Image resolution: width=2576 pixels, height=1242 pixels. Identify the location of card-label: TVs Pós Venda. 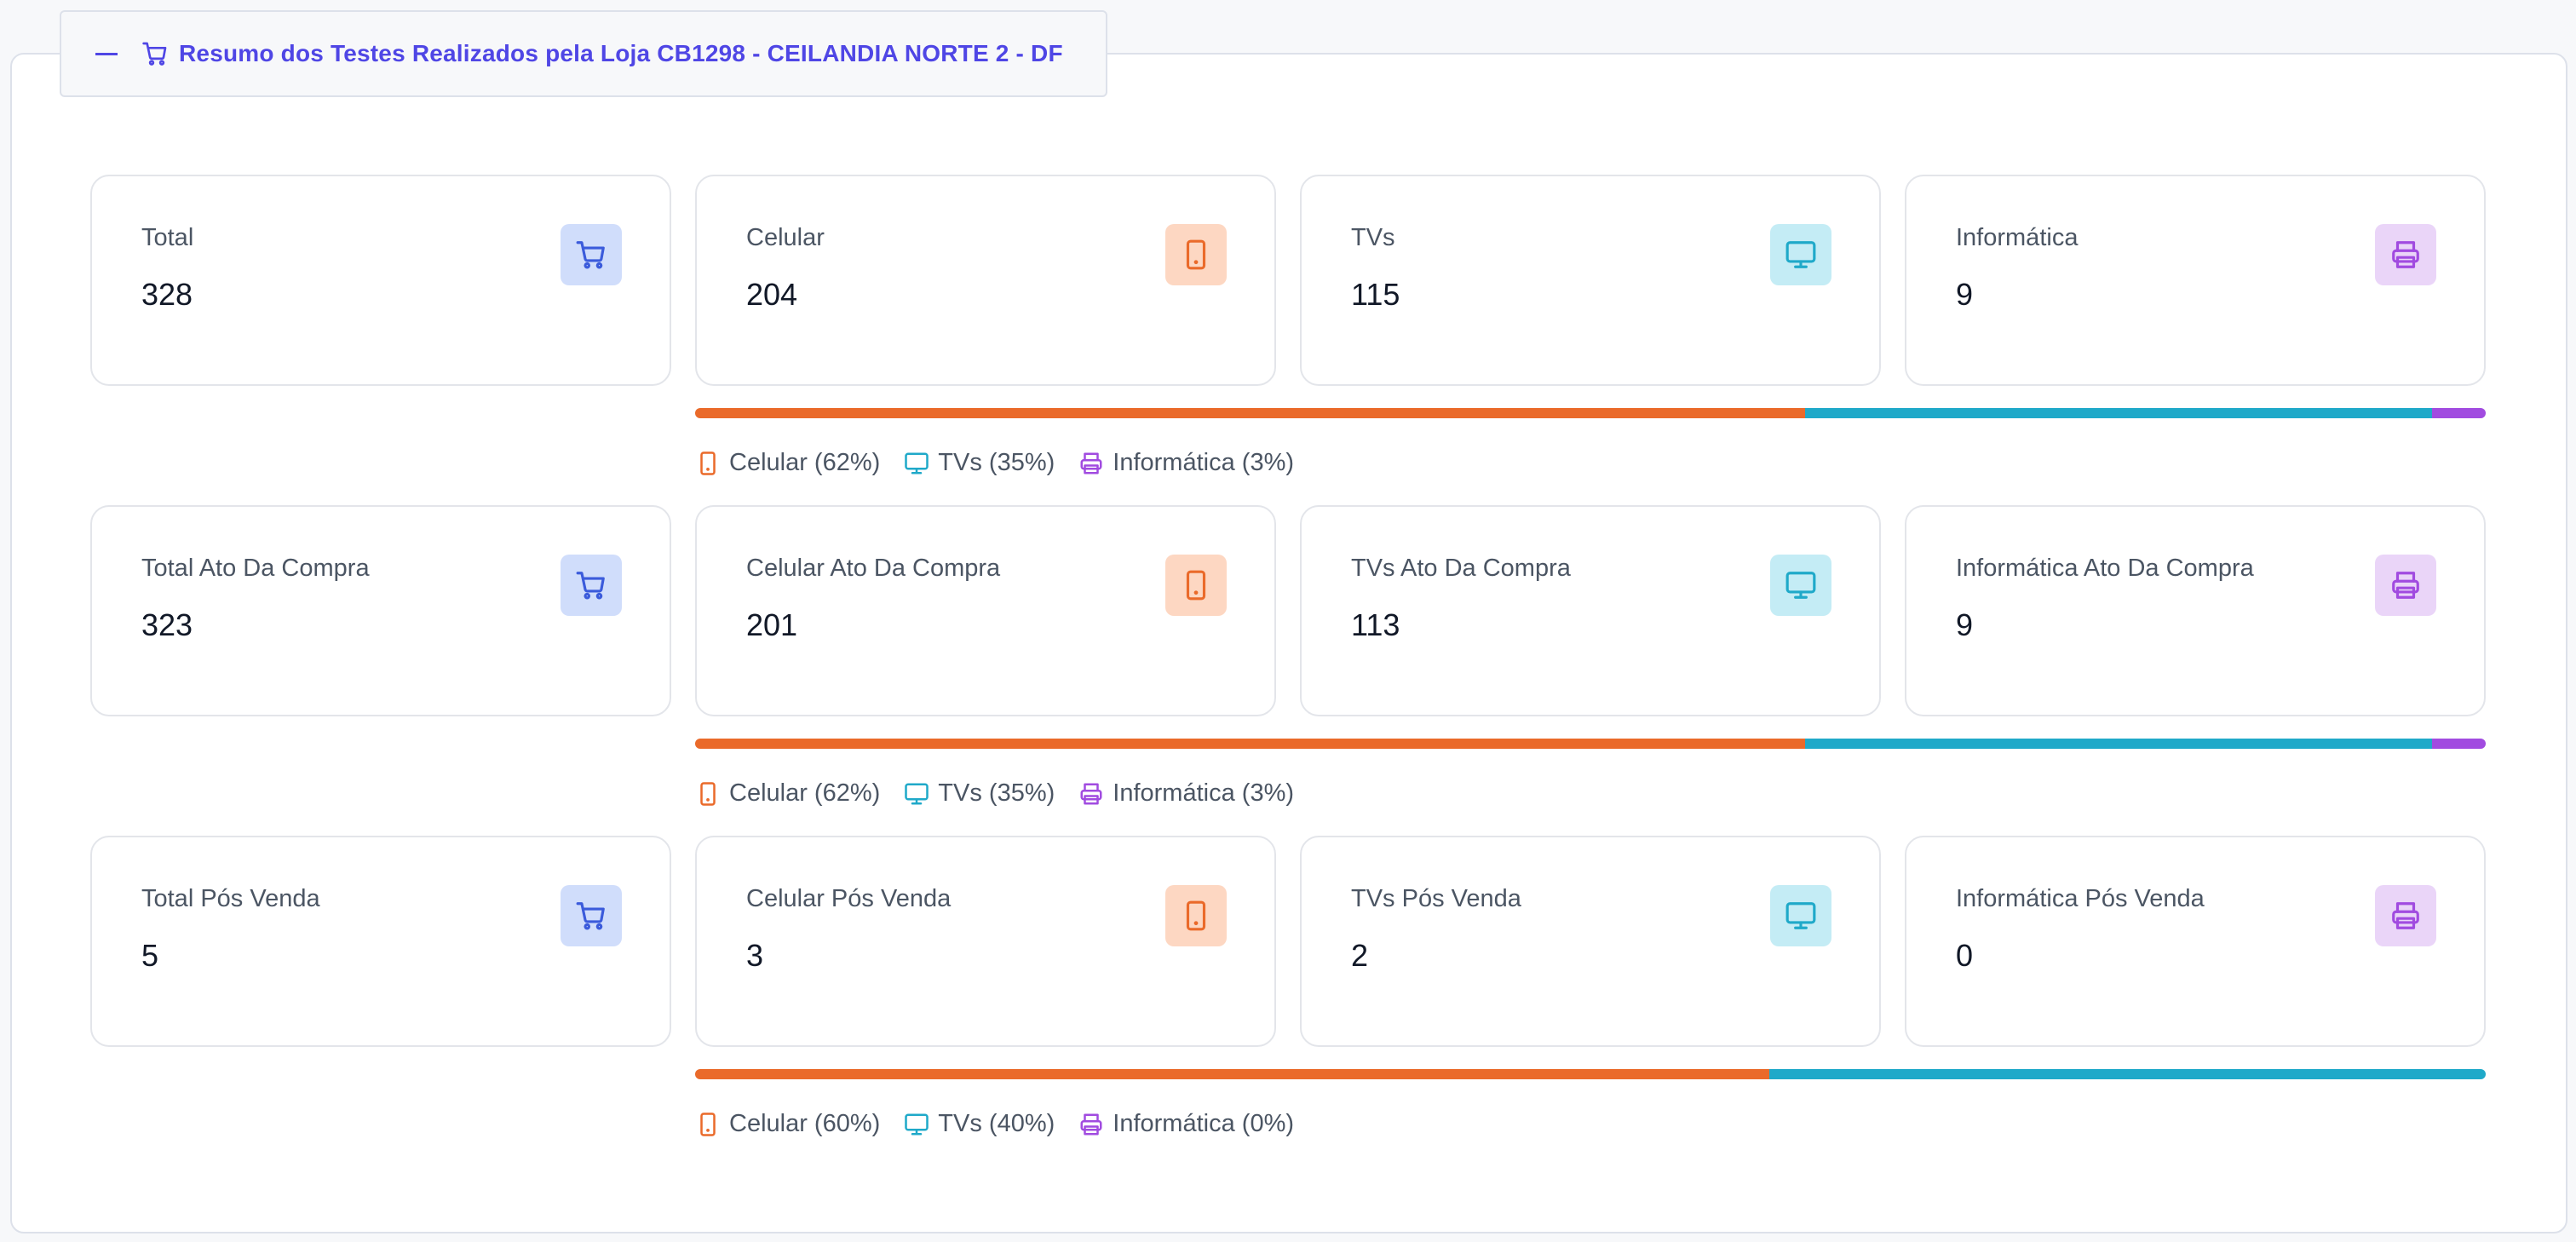
(1436, 899).